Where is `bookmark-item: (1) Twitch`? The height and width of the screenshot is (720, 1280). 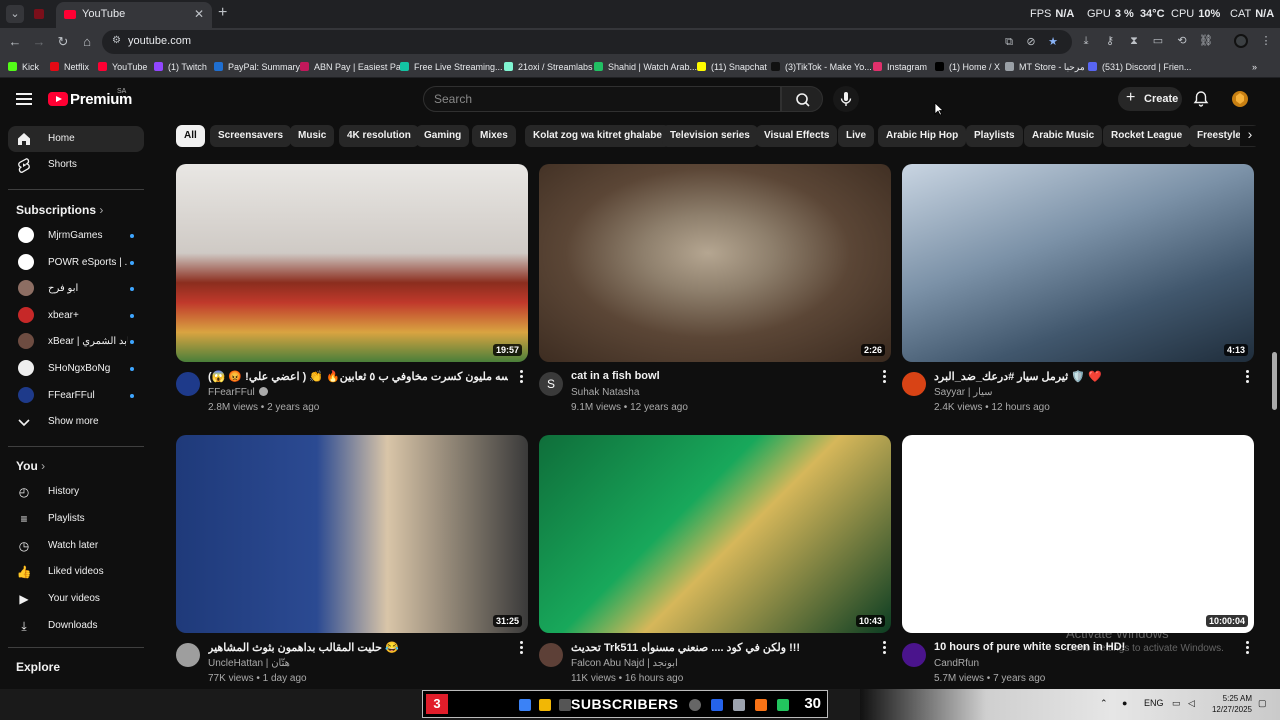
bookmark-item: (1) Twitch is located at coordinates (180, 67).